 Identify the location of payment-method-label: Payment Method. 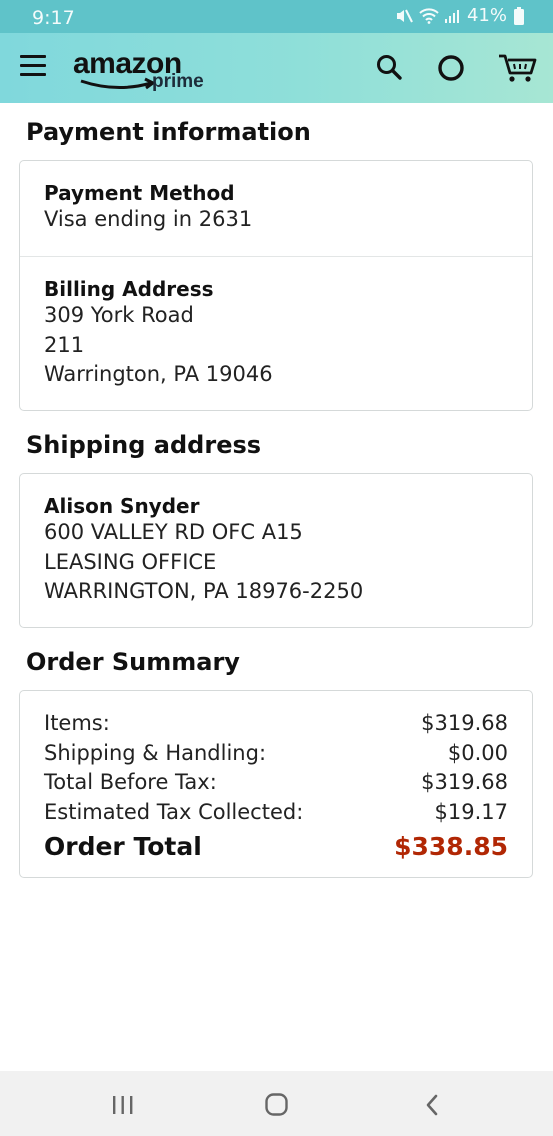
(139, 193).